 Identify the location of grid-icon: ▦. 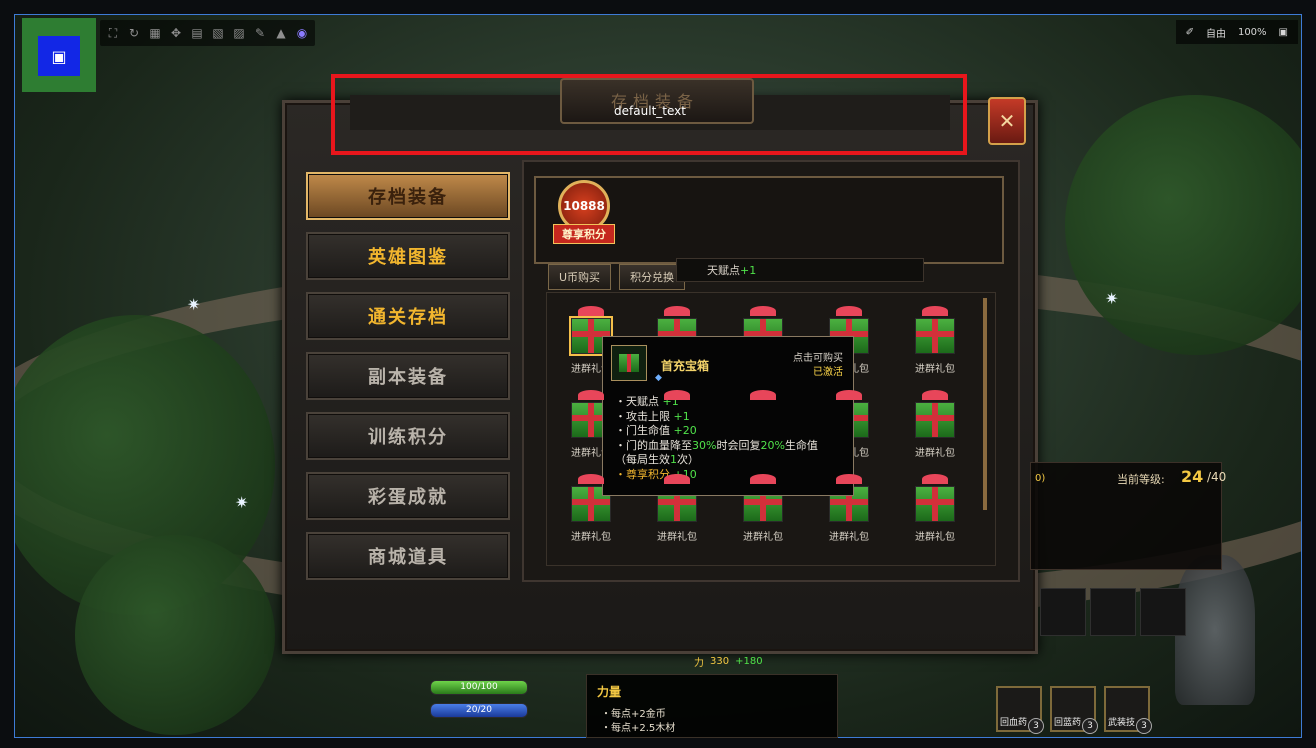
(155, 33).